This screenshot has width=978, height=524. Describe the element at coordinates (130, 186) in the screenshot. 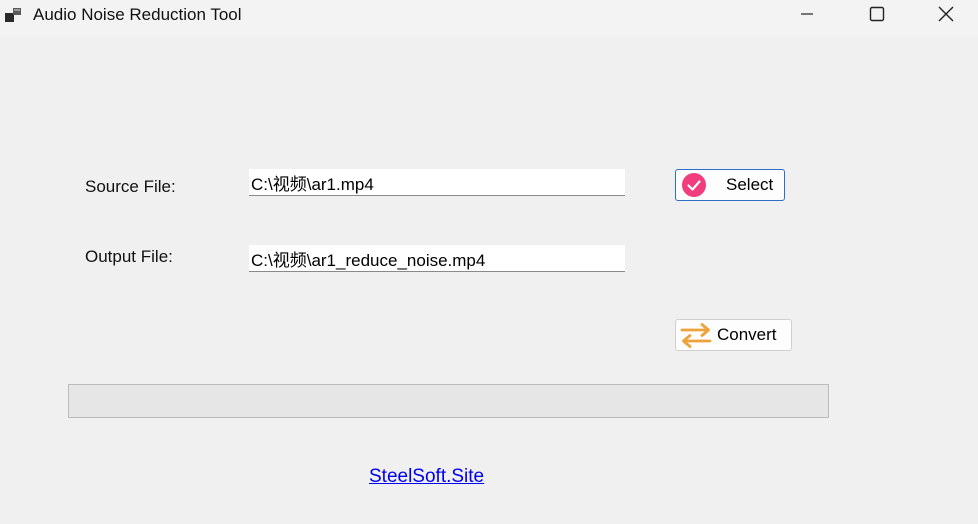

I see `source-file-label: Source File:` at that location.